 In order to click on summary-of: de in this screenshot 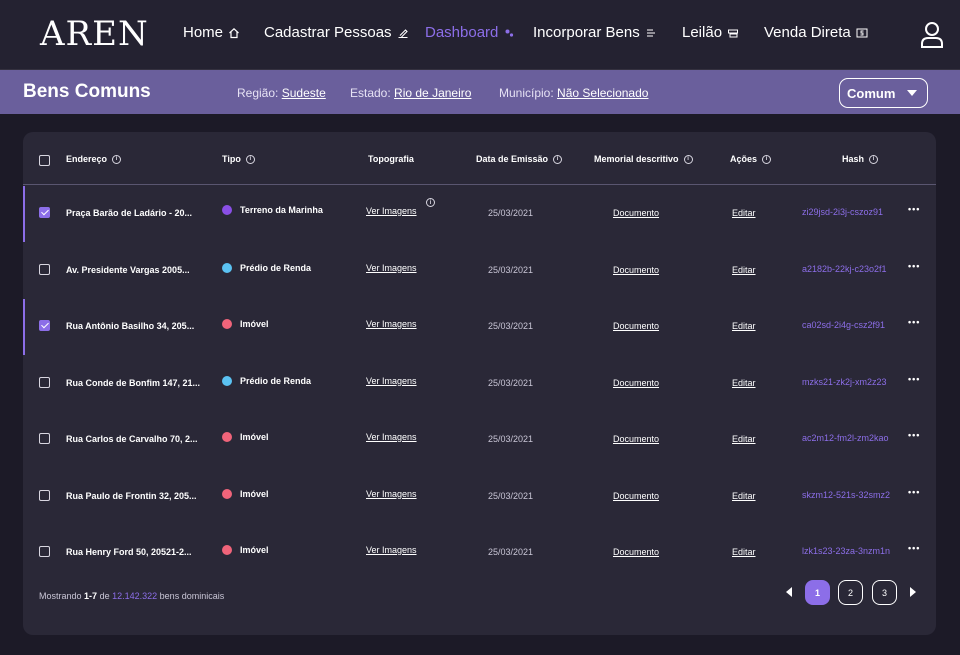, I will do `click(104, 596)`.